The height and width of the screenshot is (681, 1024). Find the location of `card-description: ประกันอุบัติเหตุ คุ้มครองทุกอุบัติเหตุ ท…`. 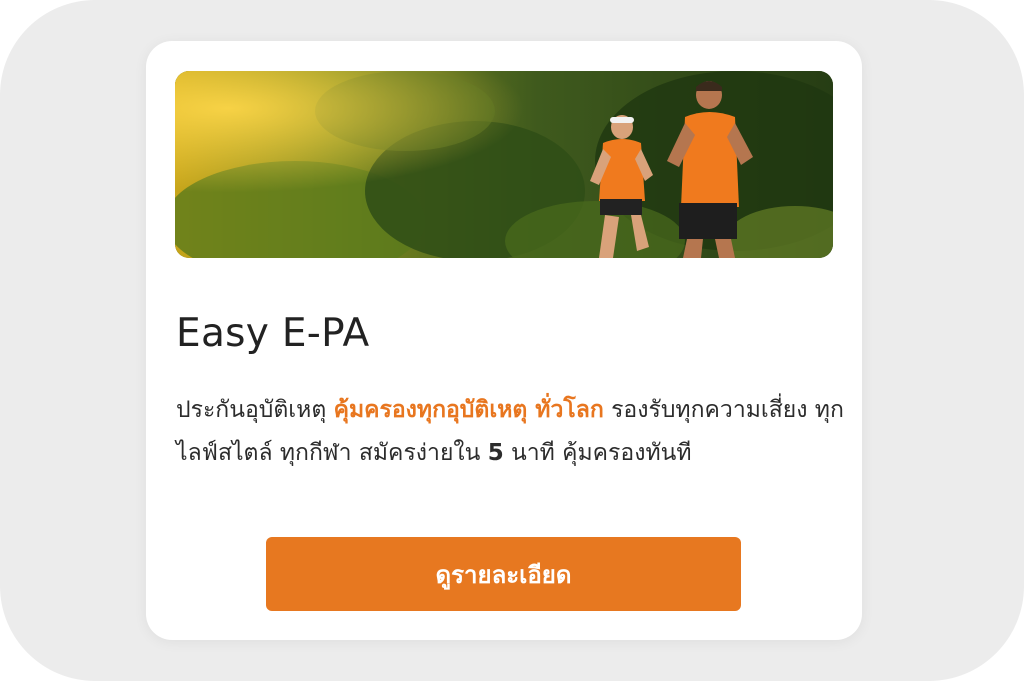

card-description: ประกันอุบัติเหตุ คุ้มครองทุกอุบัติเหตุ ท… is located at coordinates (511, 432).